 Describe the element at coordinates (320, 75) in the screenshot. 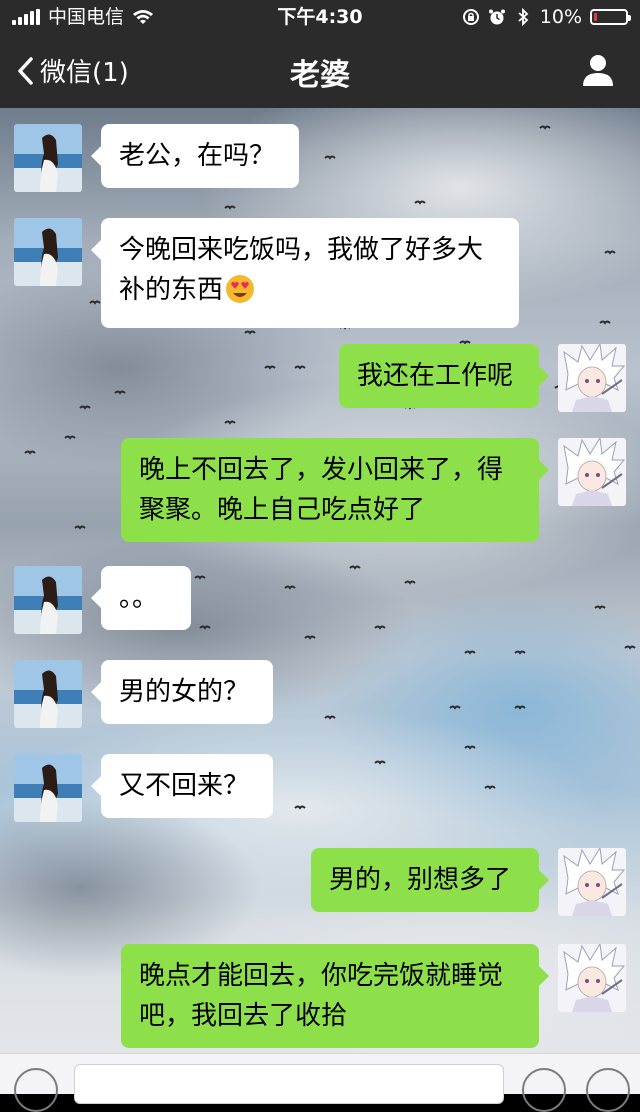

I see `chat-title: 老婆` at that location.